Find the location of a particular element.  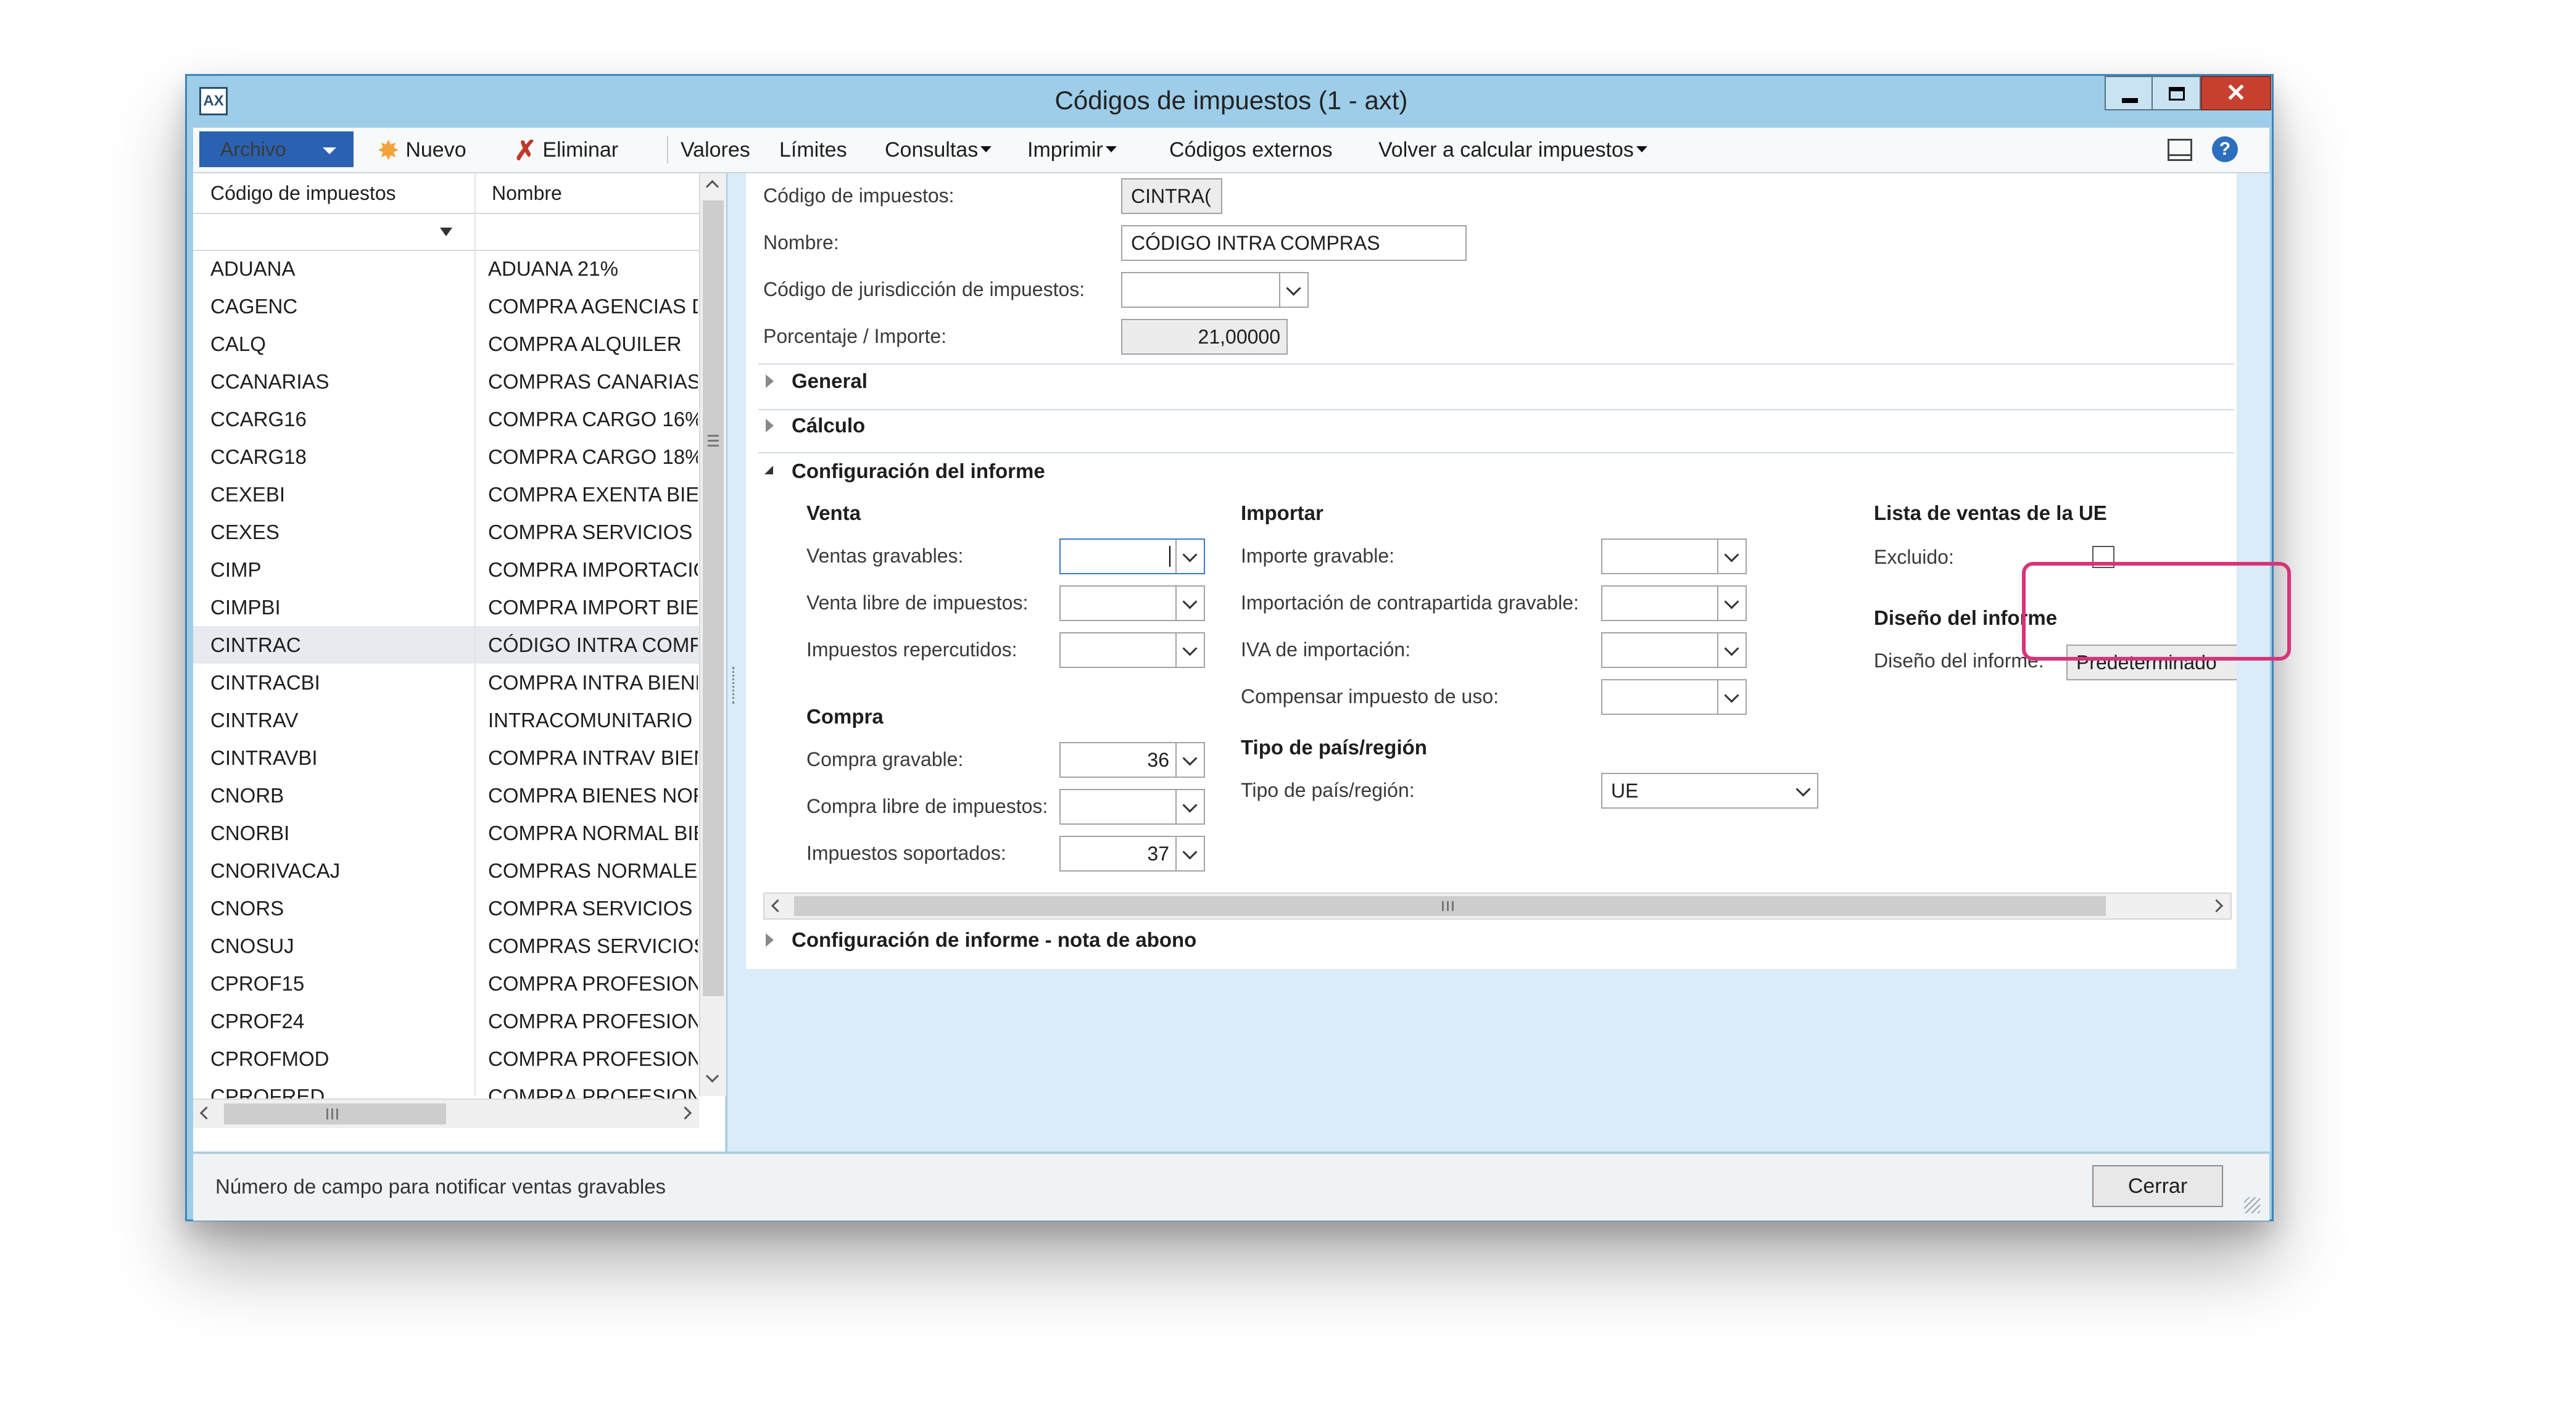

list-horizontal-scrollbar is located at coordinates (446, 1114).